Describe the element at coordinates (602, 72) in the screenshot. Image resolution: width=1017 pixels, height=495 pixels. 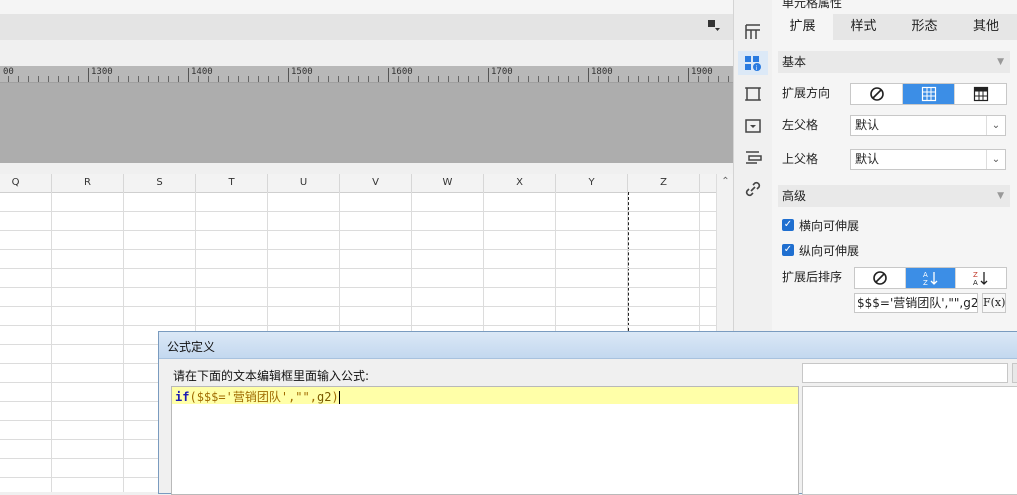
I see `ruler-label: 1800` at that location.